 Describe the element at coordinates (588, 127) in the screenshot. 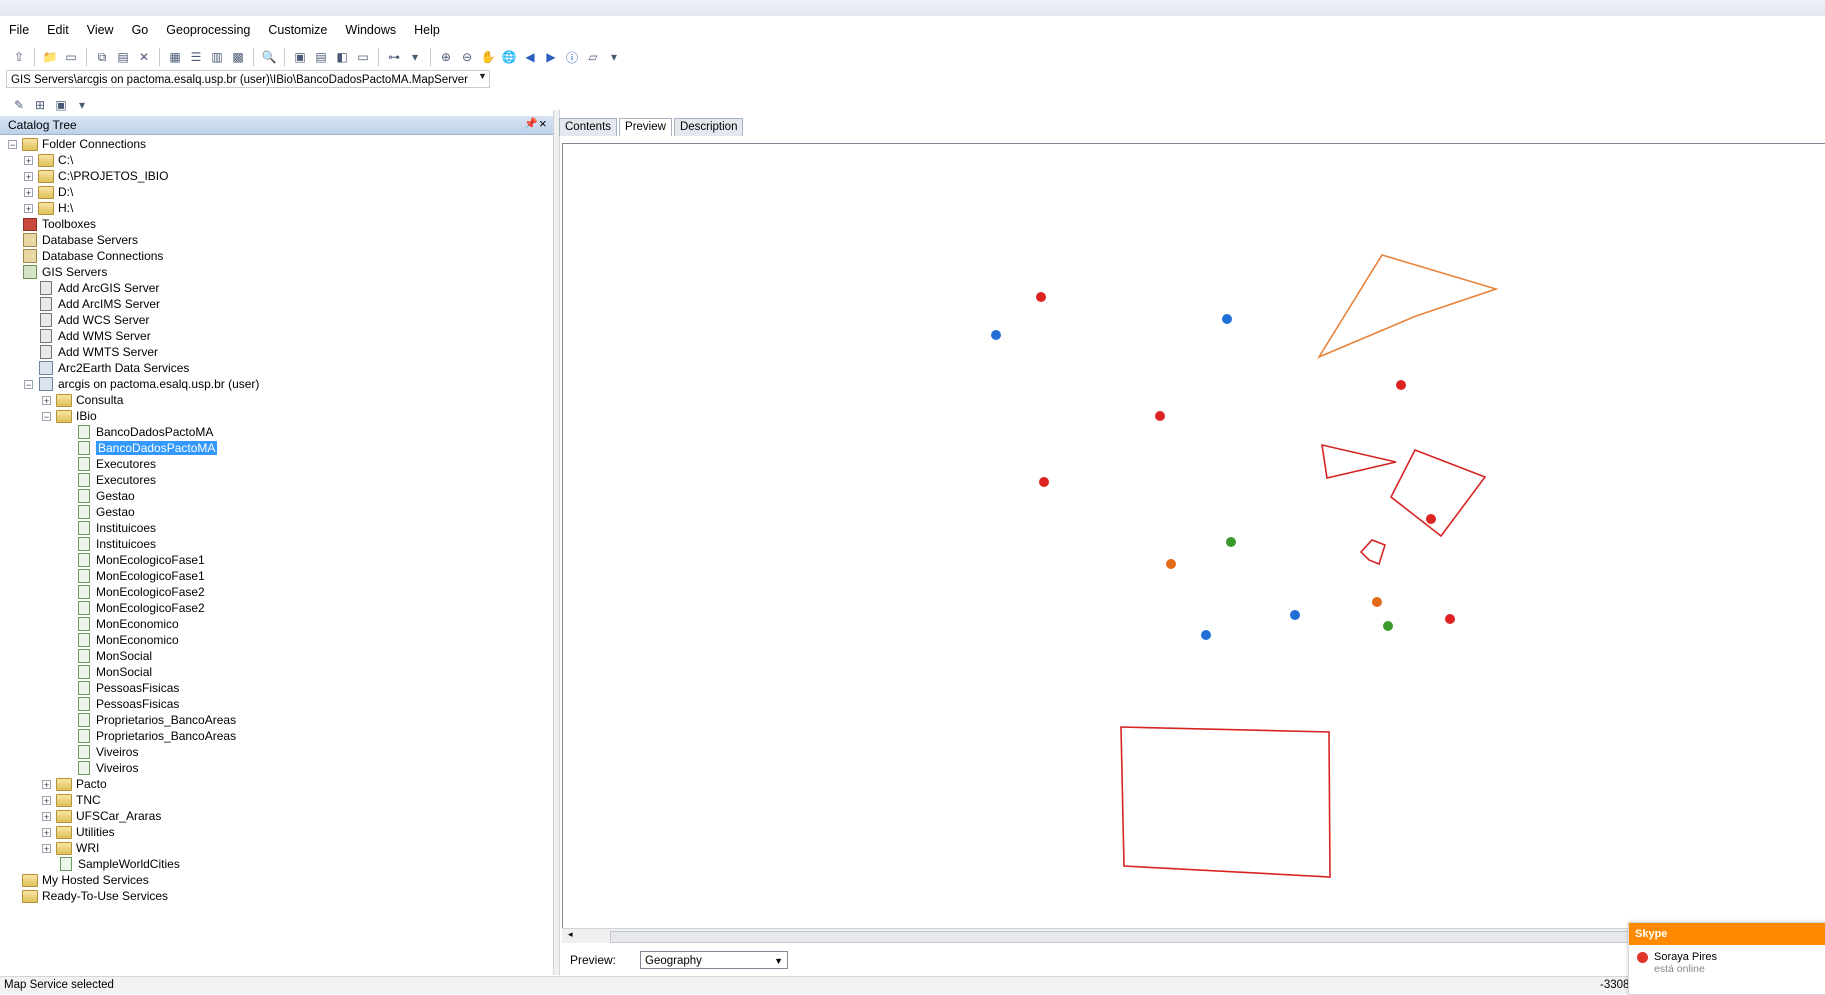

I see `tab-contents: Contents` at that location.